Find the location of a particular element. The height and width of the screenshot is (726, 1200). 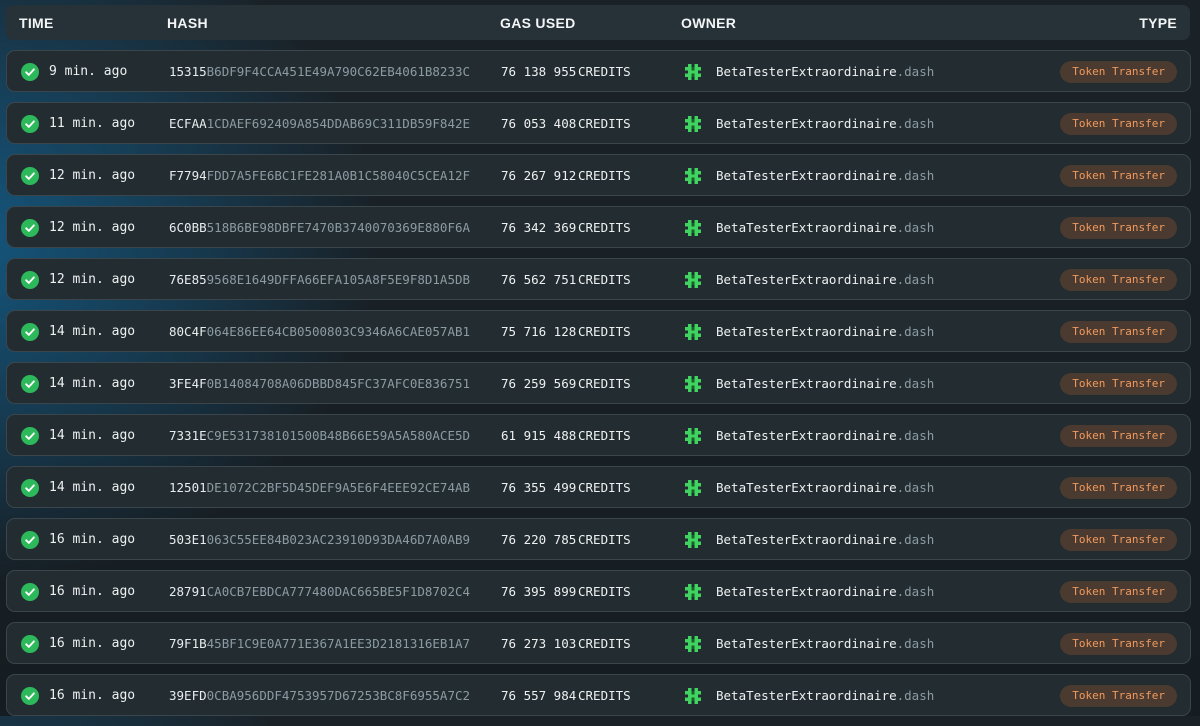

transaction-hash-link: F7794FDD7A5FE6BC1FE281A0B1C58040C5CEA12F is located at coordinates (327, 175).